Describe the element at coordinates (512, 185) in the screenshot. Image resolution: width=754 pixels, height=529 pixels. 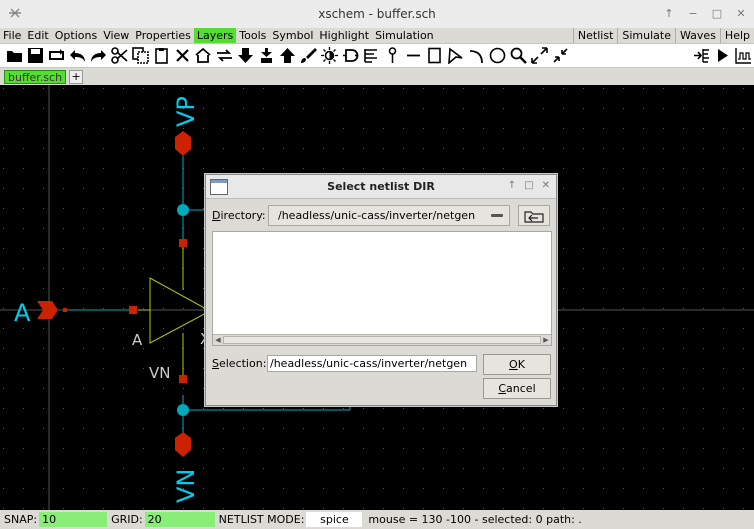
I see `dialog-shade-icon: ↑` at that location.